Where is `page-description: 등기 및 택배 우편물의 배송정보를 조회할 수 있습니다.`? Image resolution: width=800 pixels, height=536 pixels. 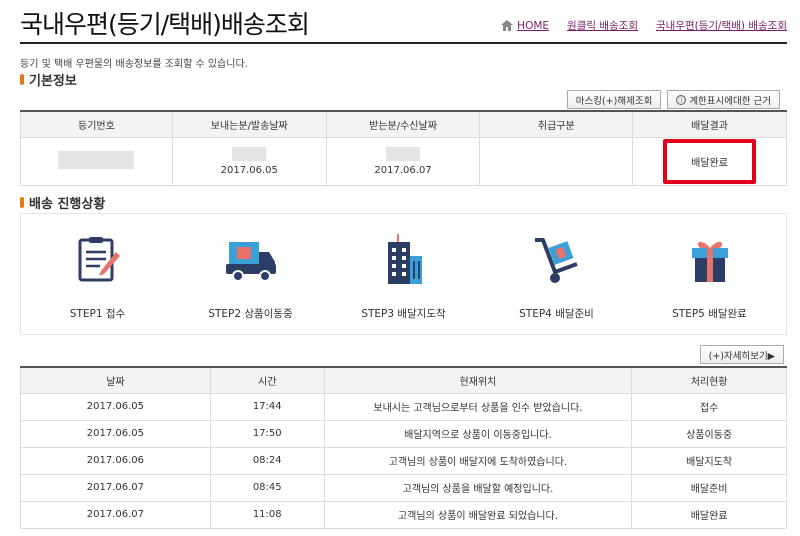
page-description: 등기 및 택배 우편물의 배송정보를 조회할 수 있습니다. is located at coordinates (134, 64).